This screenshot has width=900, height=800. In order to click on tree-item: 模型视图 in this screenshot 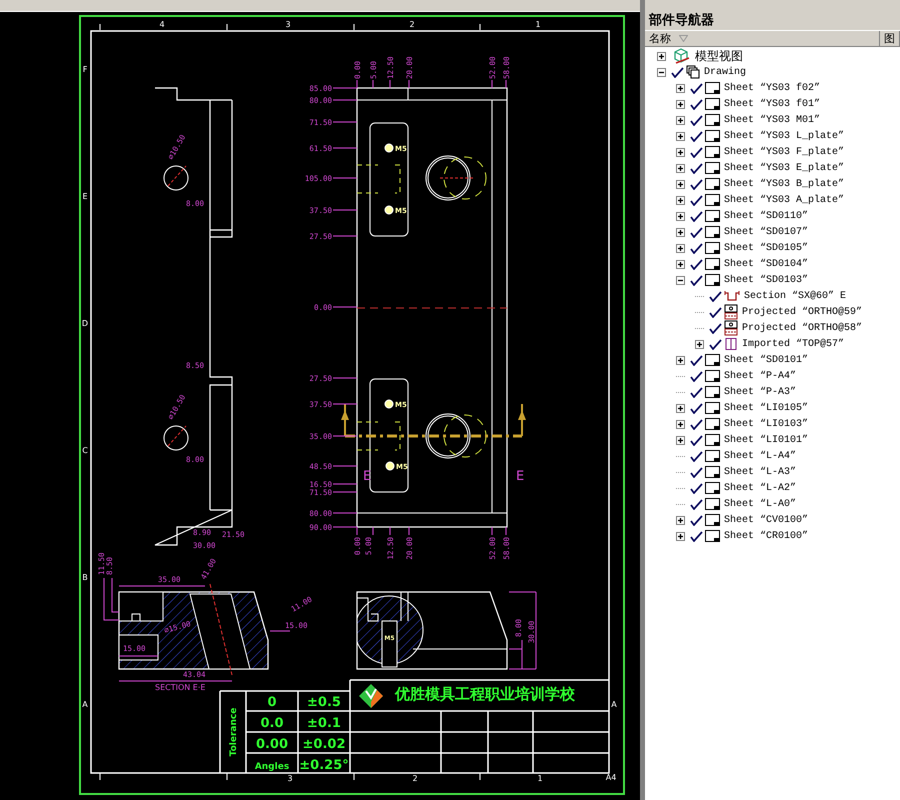, I will do `click(719, 56)`.